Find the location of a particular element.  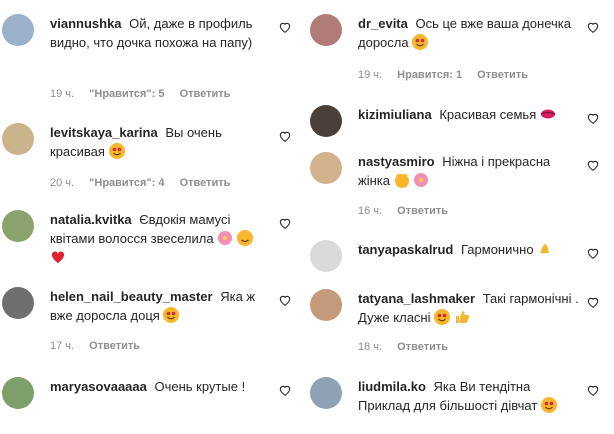

comment-body: tanyapaskalrud Гармонично is located at coordinates (469, 249).